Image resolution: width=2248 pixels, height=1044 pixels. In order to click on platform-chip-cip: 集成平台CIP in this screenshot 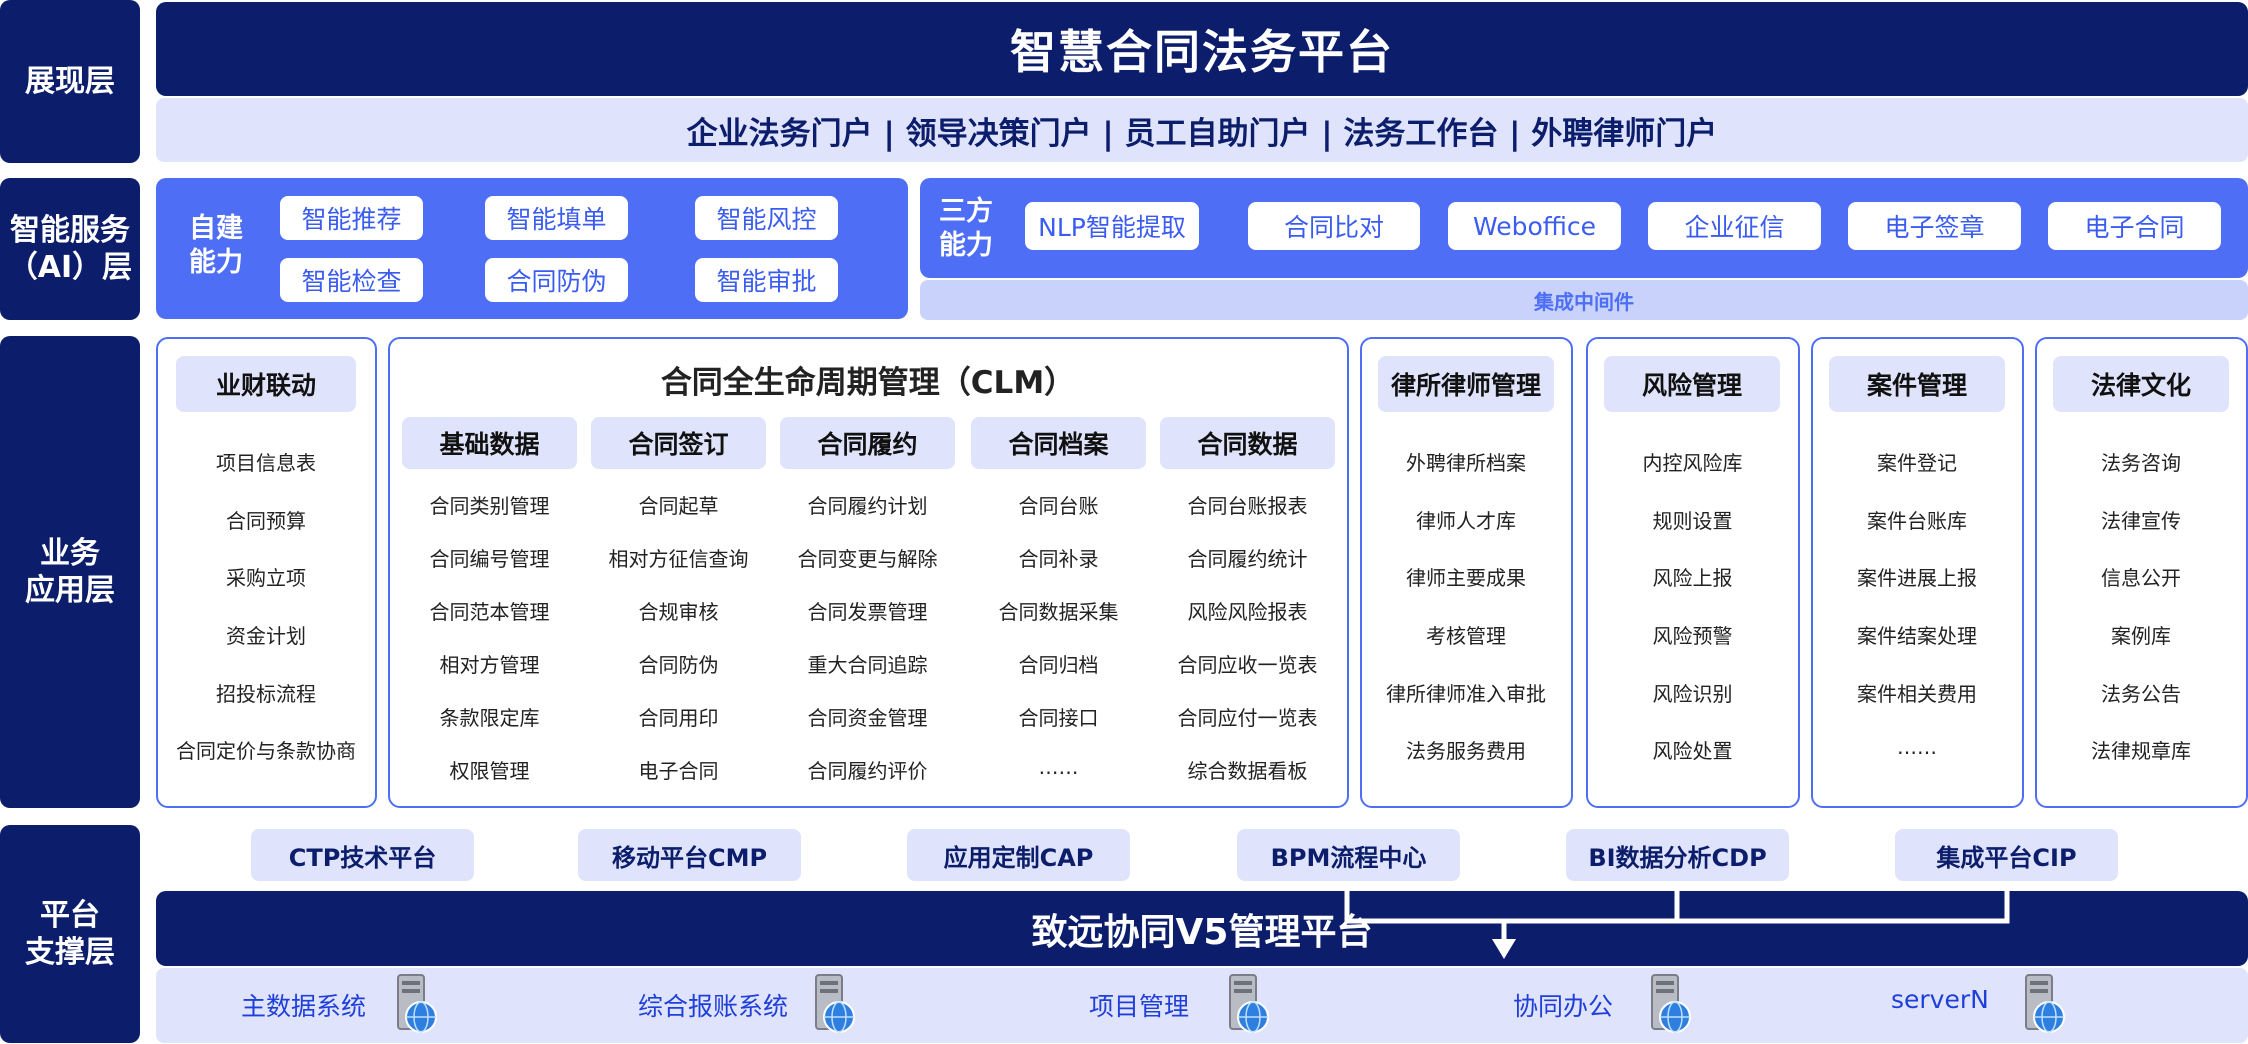, I will do `click(2006, 855)`.